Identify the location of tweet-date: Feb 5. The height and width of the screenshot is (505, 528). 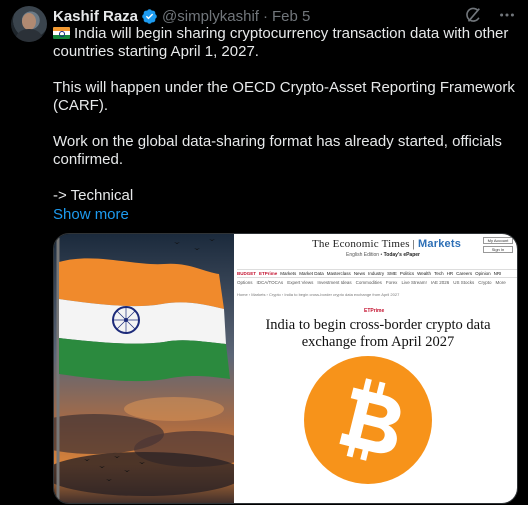
(291, 16).